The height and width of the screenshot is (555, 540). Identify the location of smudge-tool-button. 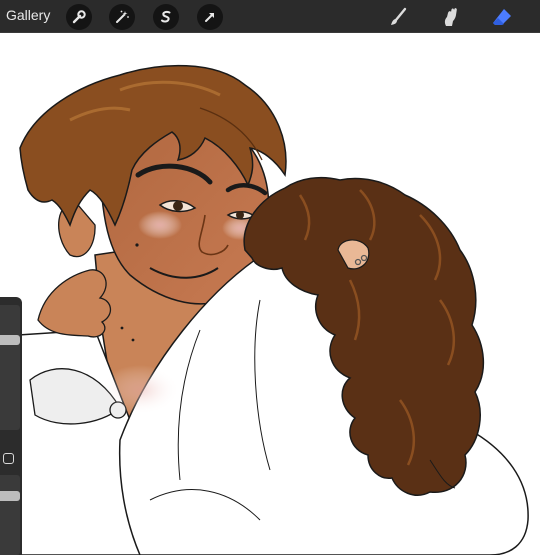
(450, 17).